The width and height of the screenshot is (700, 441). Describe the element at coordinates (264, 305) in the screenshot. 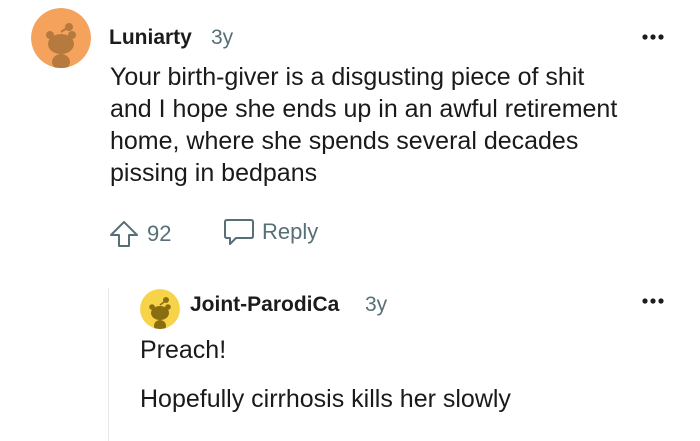

I see `reply-author: Joint-ParodiCa` at that location.